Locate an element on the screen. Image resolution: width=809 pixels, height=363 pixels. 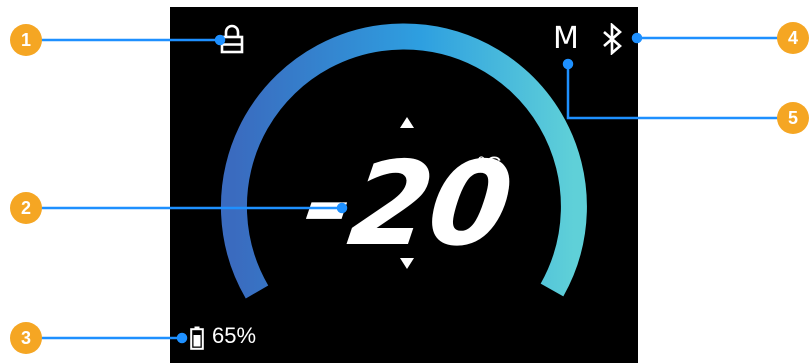
callout-3: 3 is located at coordinates (26, 338).